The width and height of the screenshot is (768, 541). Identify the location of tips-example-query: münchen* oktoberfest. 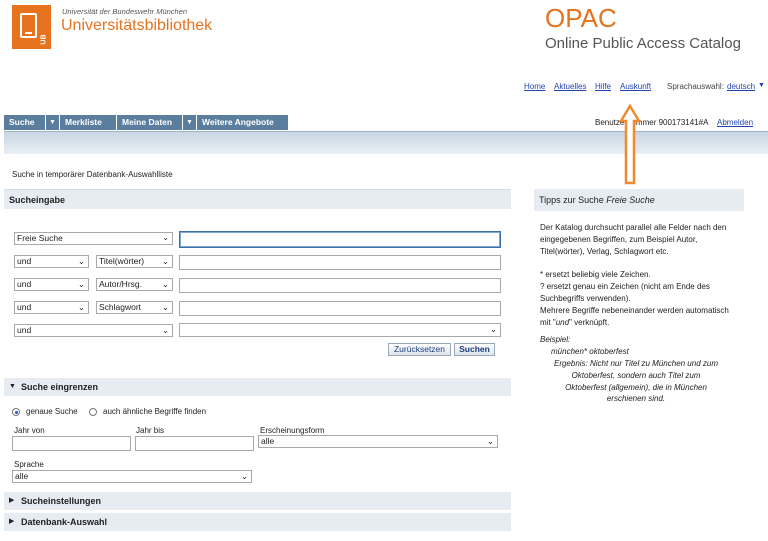
(590, 352).